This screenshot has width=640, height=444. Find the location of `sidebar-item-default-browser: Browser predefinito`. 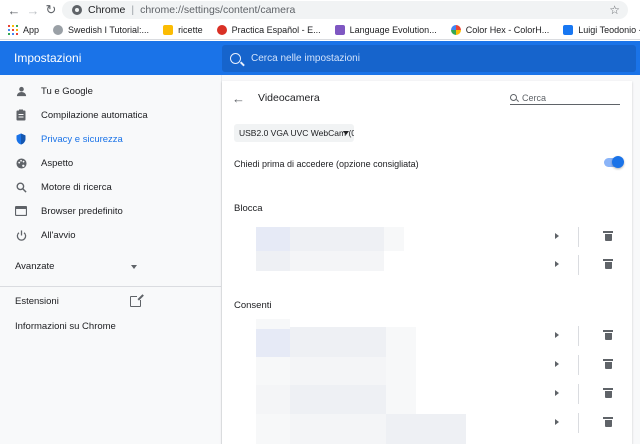

sidebar-item-default-browser: Browser predefinito is located at coordinates (110, 211).